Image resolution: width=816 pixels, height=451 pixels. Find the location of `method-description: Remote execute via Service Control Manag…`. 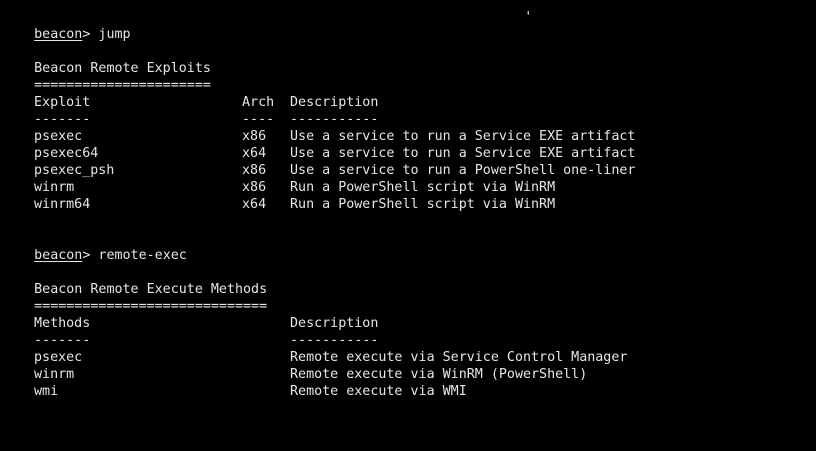

method-description: Remote execute via Service Control Manag… is located at coordinates (459, 357).